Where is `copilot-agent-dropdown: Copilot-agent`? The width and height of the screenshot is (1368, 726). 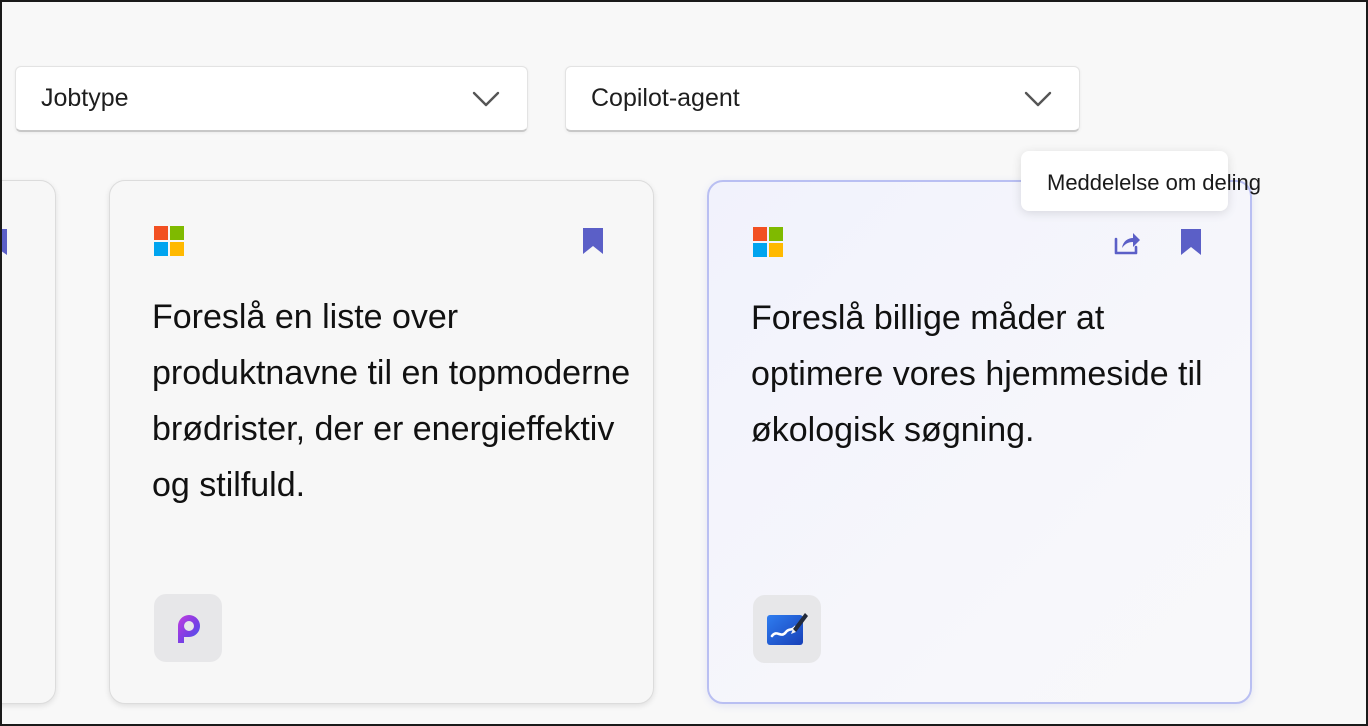
copilot-agent-dropdown: Copilot-agent is located at coordinates (822, 99).